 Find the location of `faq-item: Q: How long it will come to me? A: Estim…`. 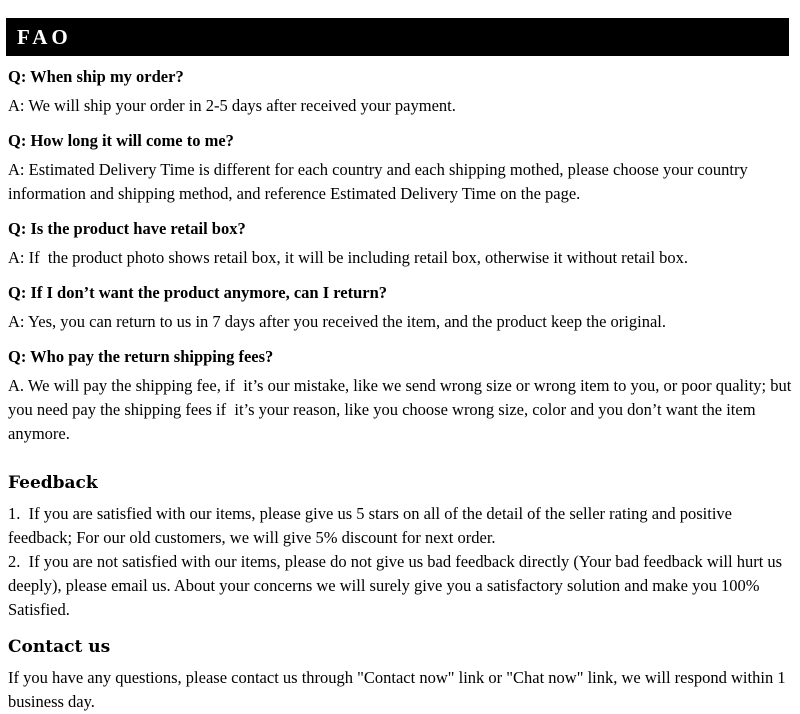

faq-item: Q: How long it will come to me? A: Estim… is located at coordinates (400, 168).